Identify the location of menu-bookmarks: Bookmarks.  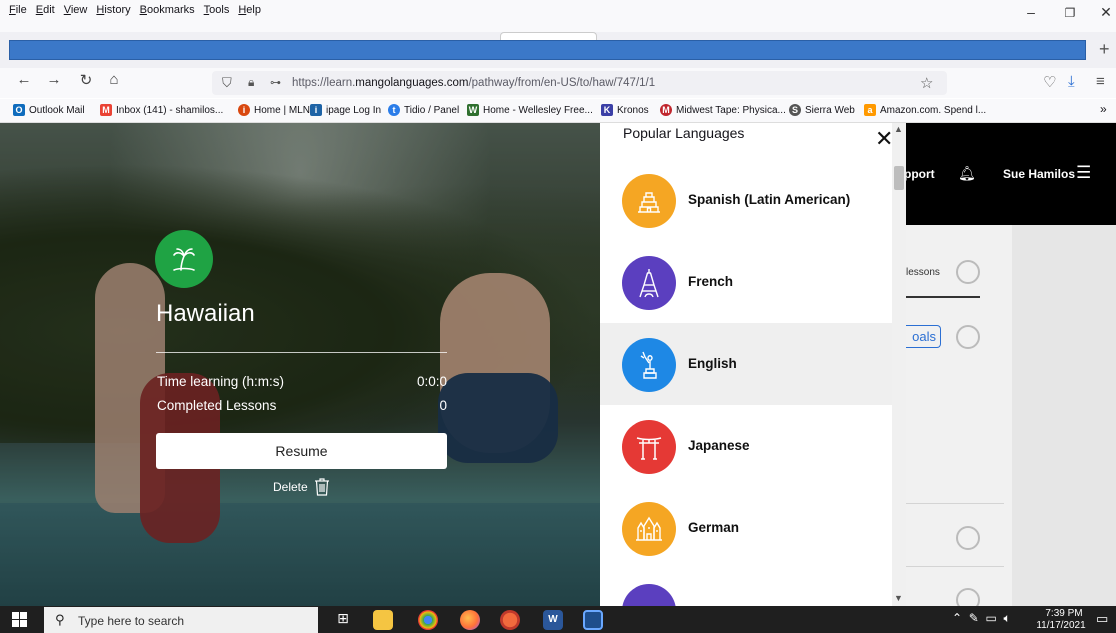
(167, 10).